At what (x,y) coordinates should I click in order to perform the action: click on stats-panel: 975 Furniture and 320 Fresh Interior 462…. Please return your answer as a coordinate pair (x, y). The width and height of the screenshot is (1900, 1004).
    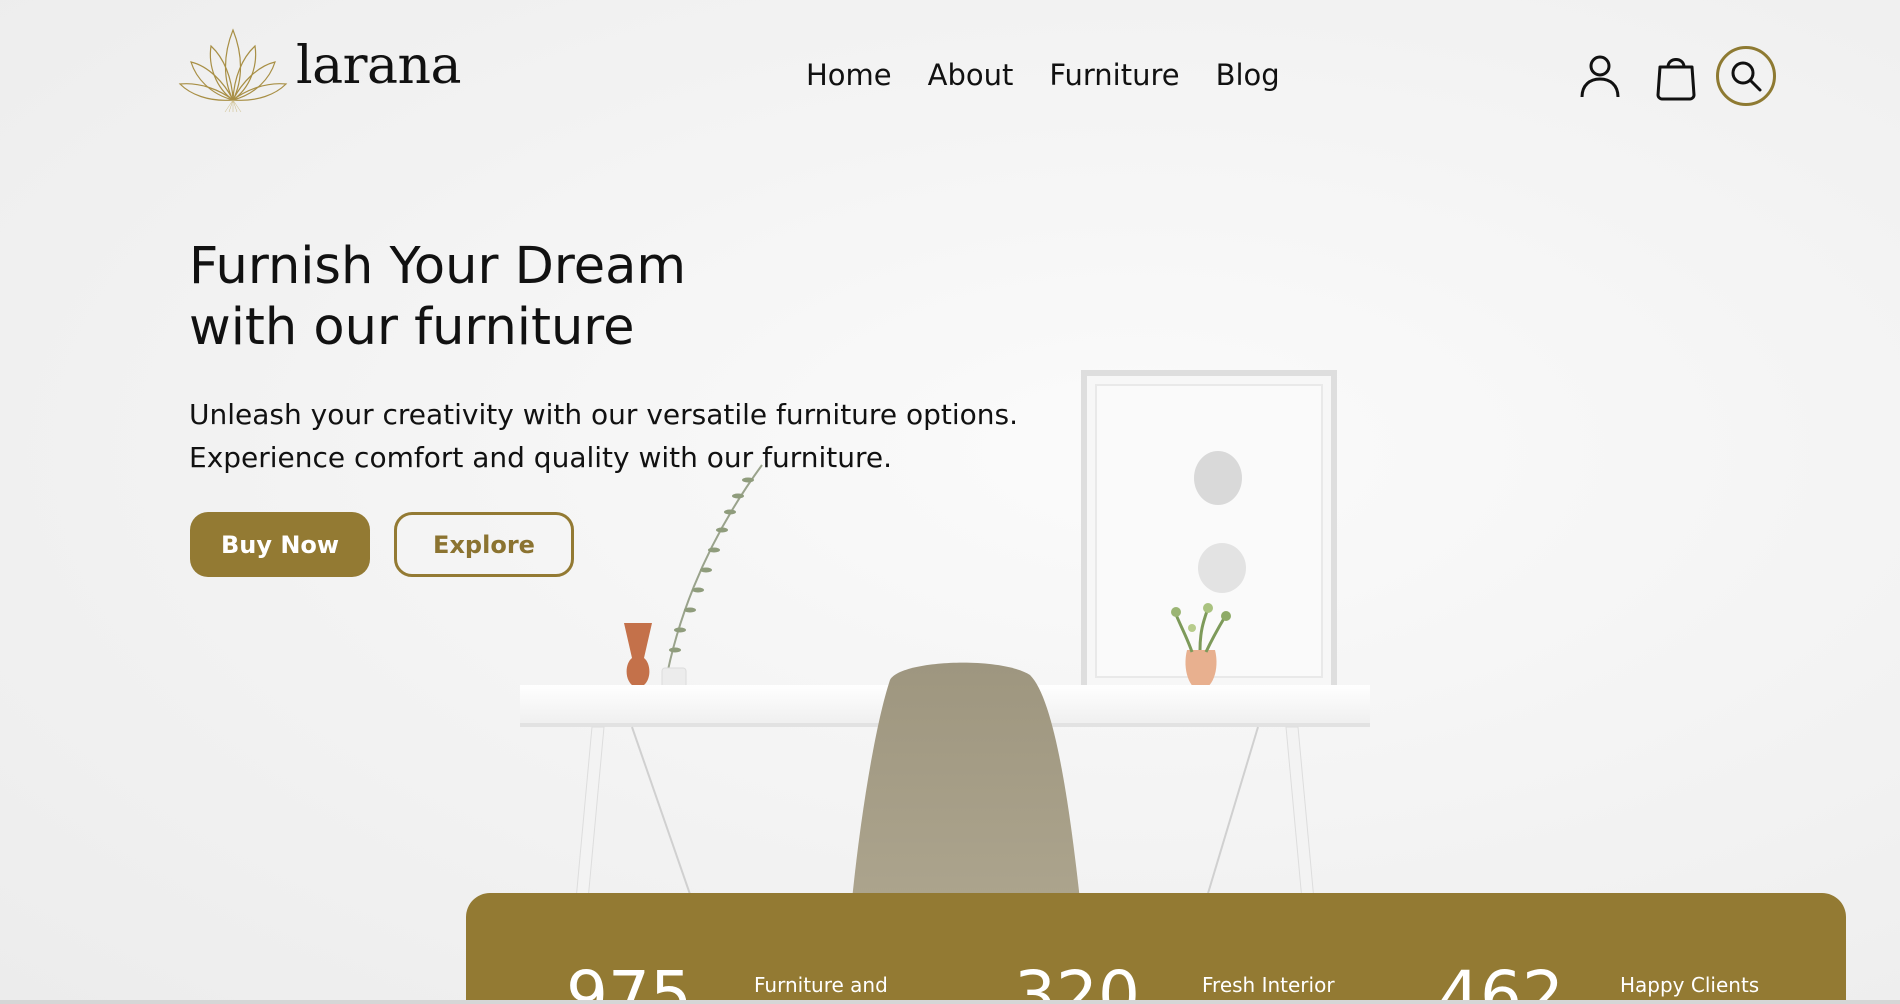
    Looking at the image, I should click on (1156, 948).